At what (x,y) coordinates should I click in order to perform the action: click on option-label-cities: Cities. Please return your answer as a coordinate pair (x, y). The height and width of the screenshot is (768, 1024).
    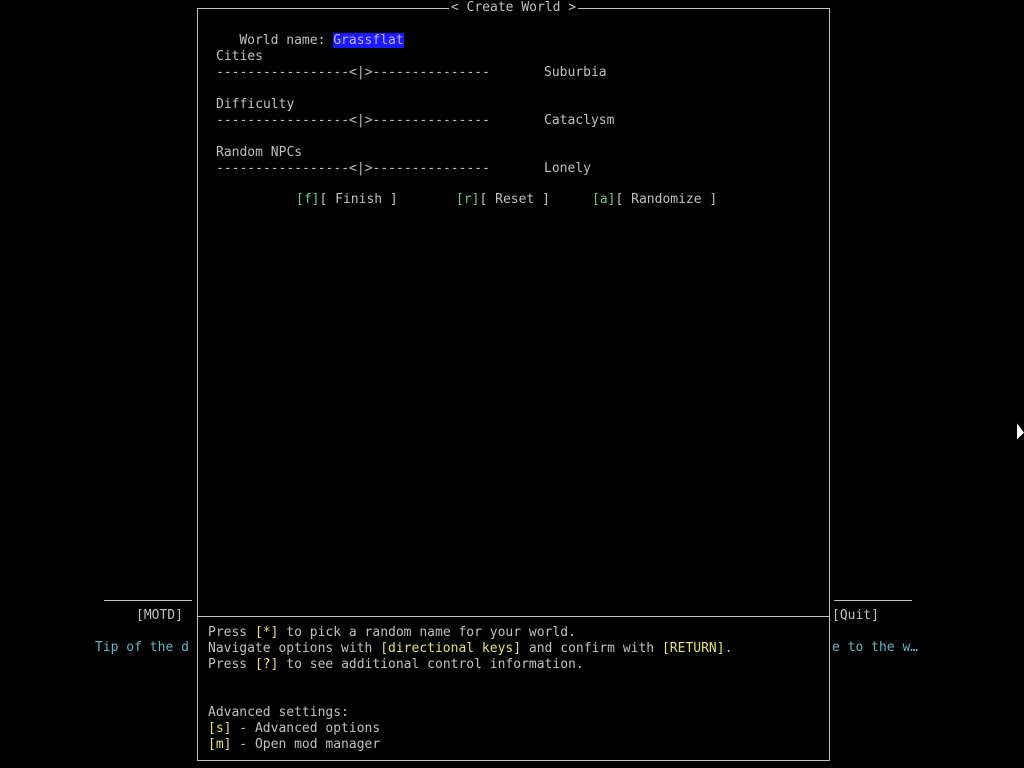
    Looking at the image, I should click on (239, 56).